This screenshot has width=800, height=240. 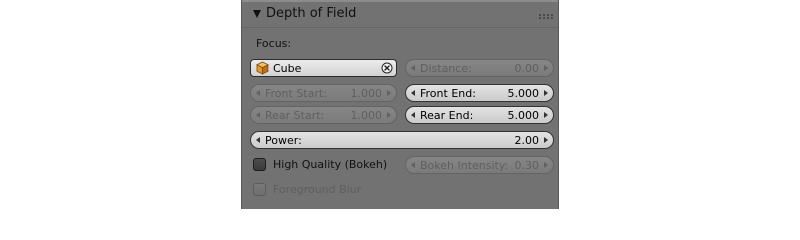 I want to click on focus-object-field: Cube, so click(x=323, y=68).